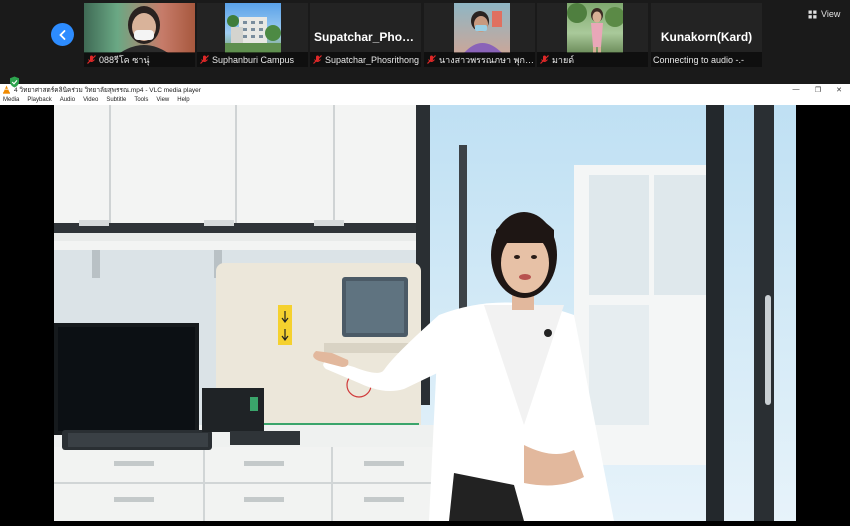 This screenshot has height=526, width=850. What do you see at coordinates (39, 100) in the screenshot?
I see `menu-playback: Playback` at bounding box center [39, 100].